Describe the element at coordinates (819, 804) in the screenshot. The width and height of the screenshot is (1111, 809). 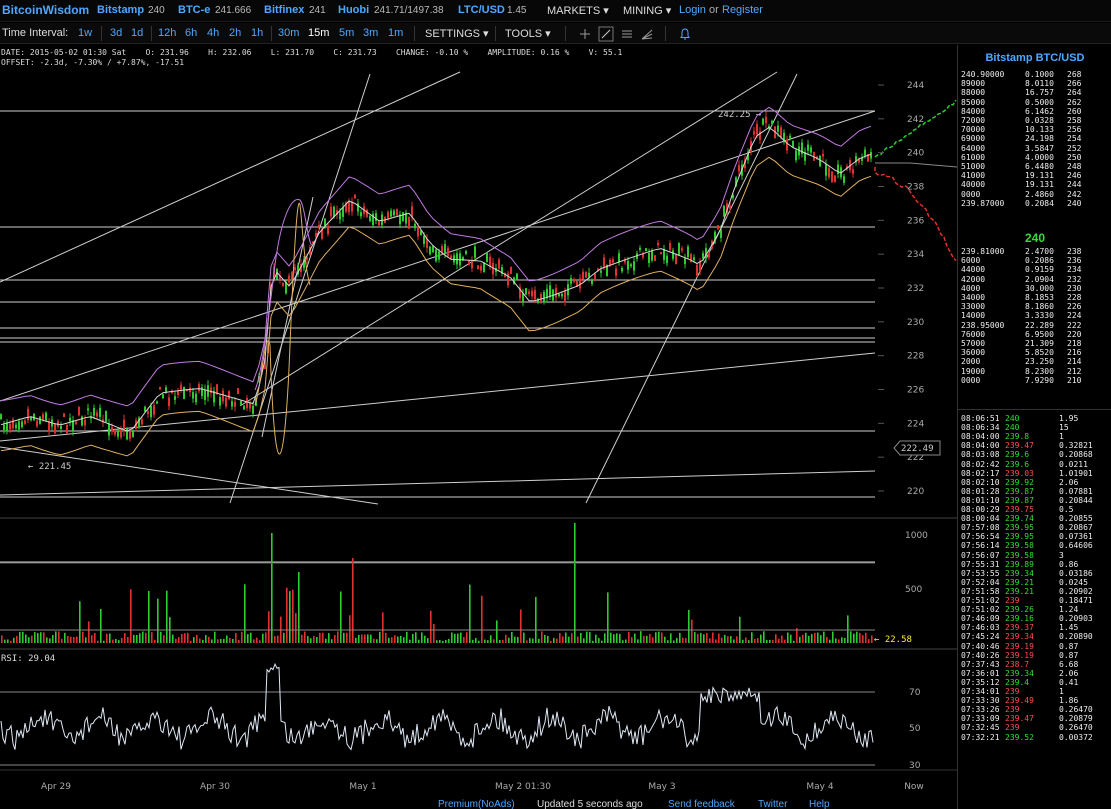
I see `help-link: Help` at that location.